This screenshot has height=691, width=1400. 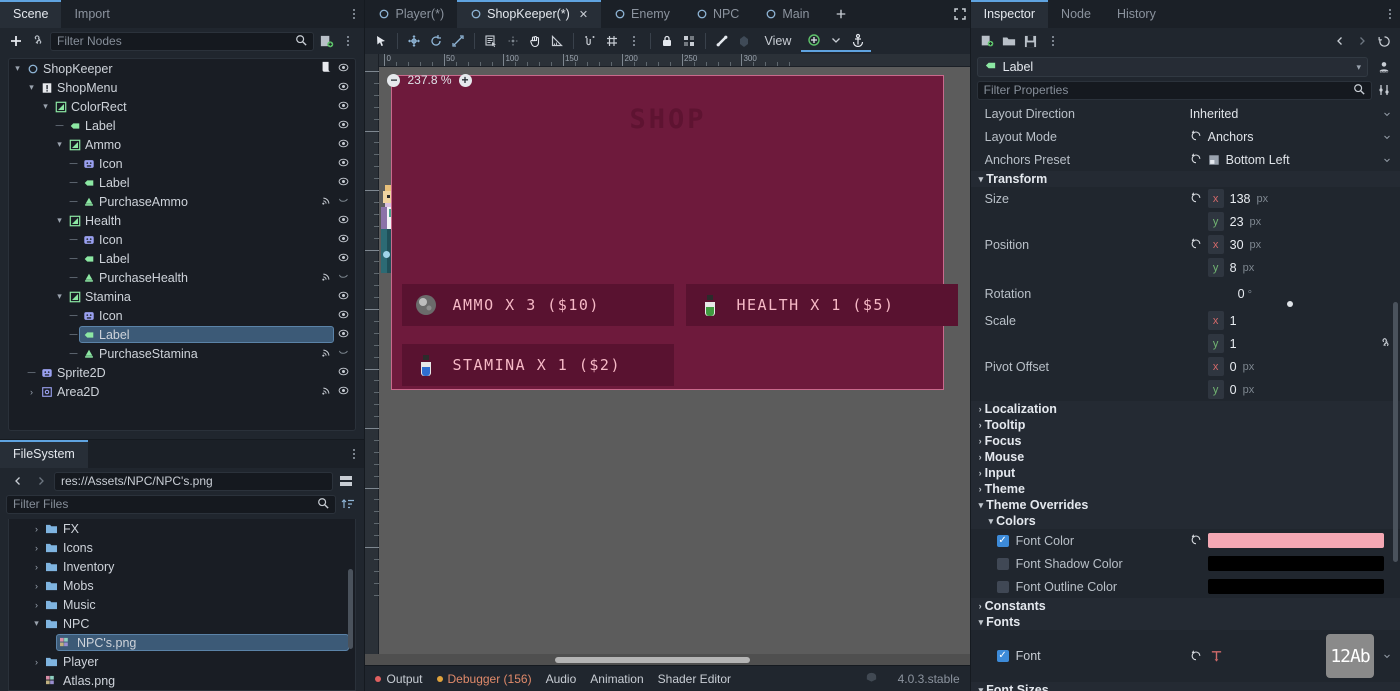 What do you see at coordinates (182, 642) in the screenshot?
I see `filesystem-row: NPC's.png` at bounding box center [182, 642].